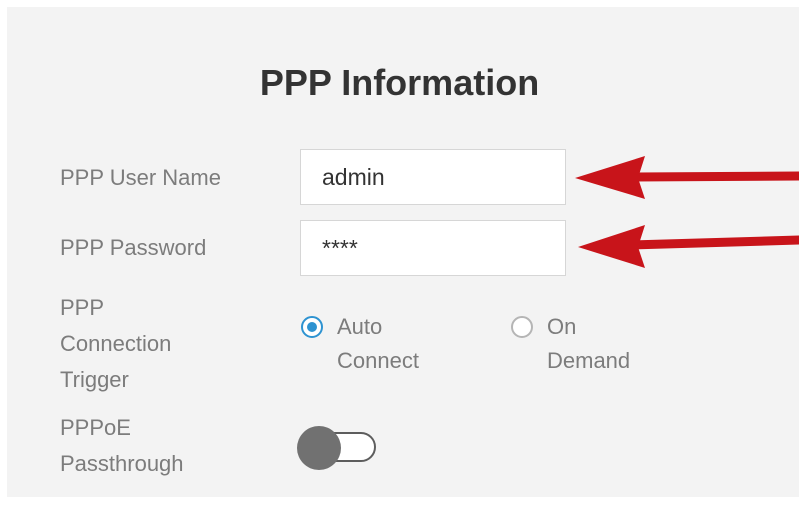 Image resolution: width=799 pixels, height=508 pixels. What do you see at coordinates (687, 177) in the screenshot?
I see `arrow-to-username-icon` at bounding box center [687, 177].